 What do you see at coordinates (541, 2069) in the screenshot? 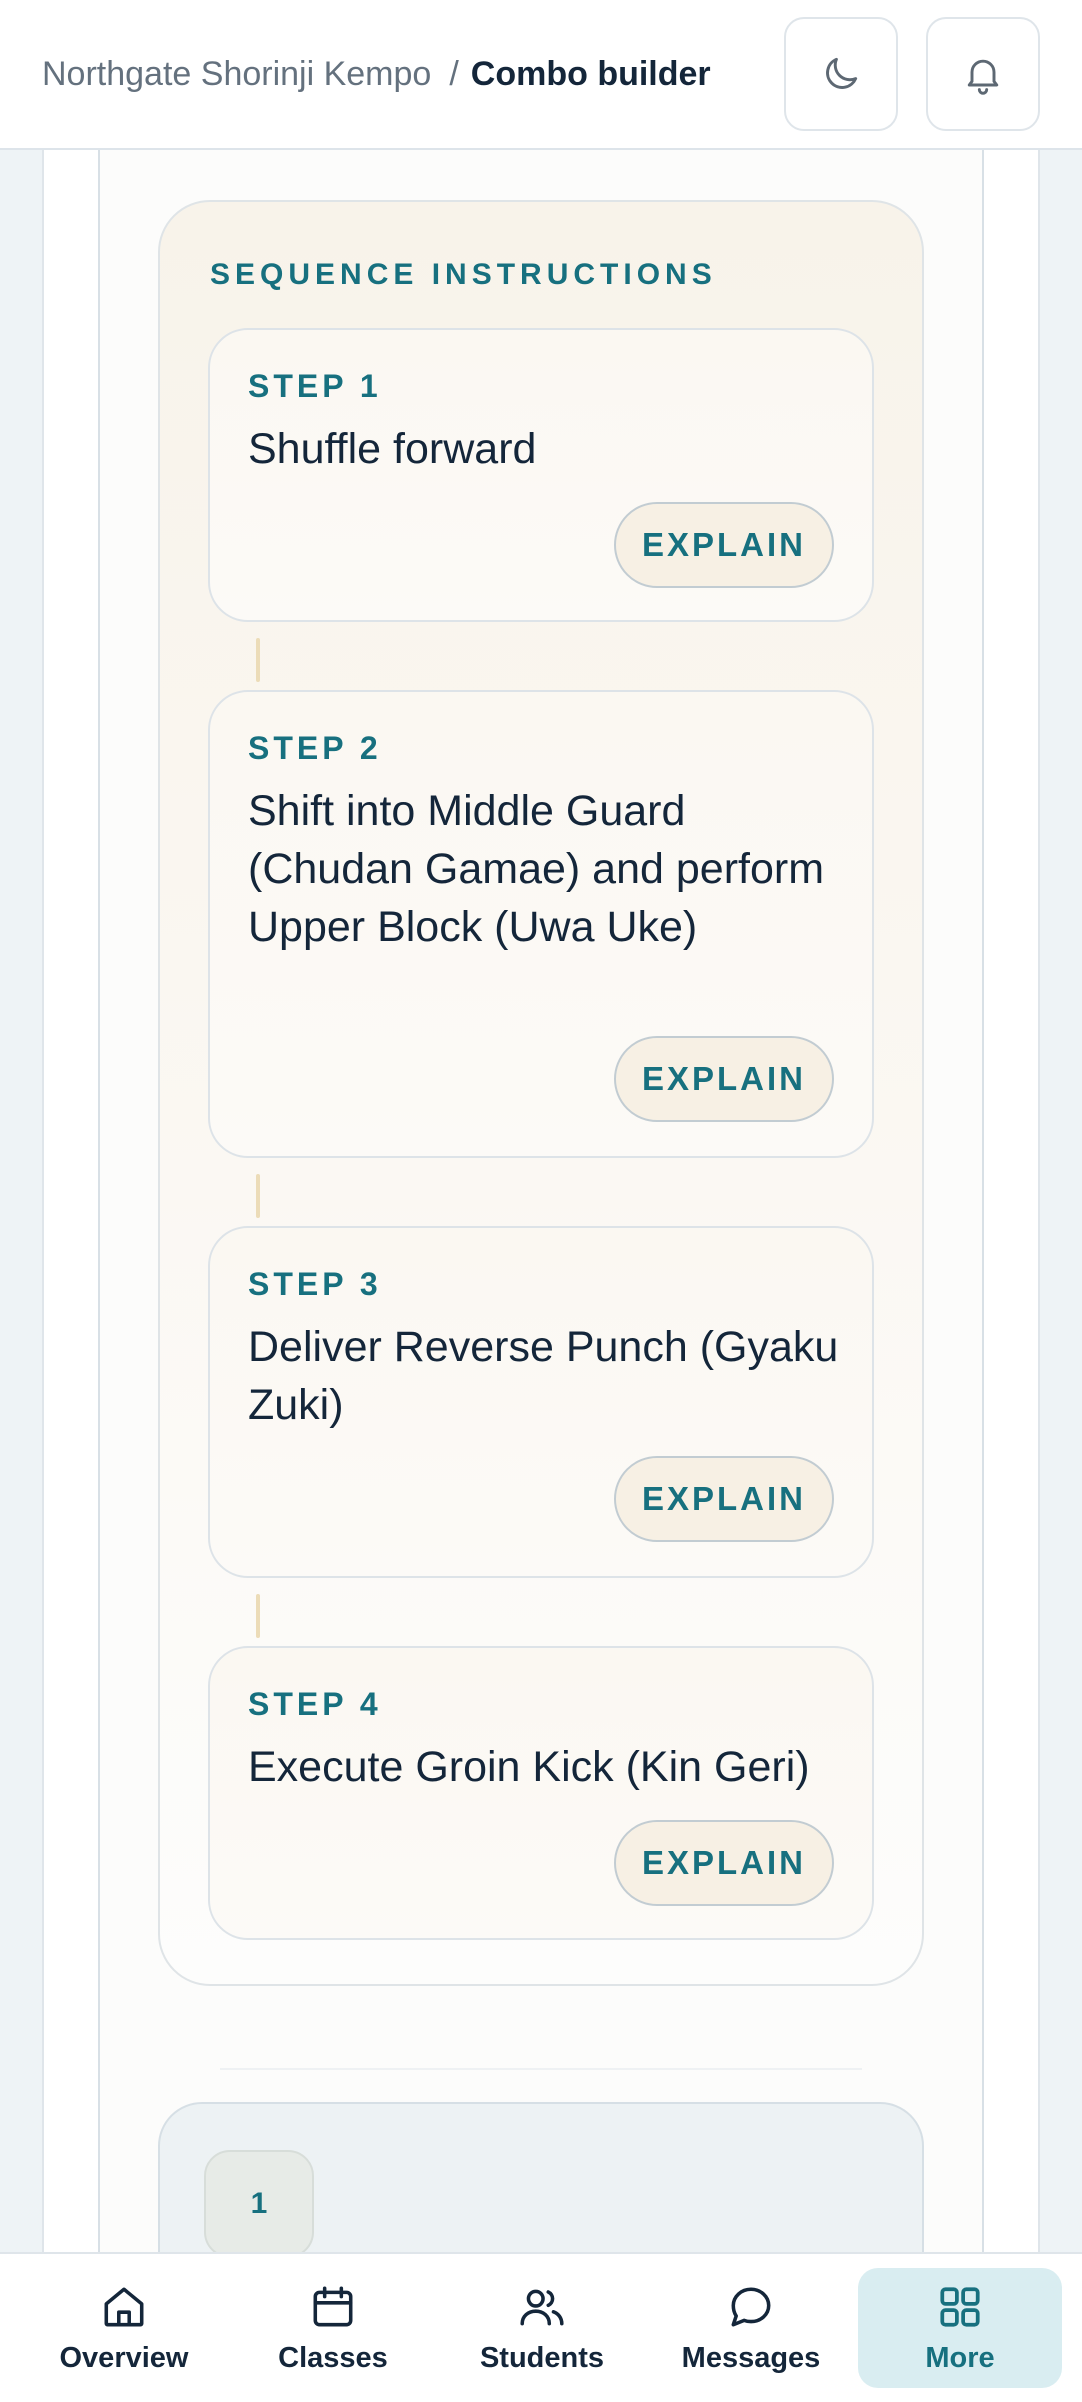
I see `section-divider` at bounding box center [541, 2069].